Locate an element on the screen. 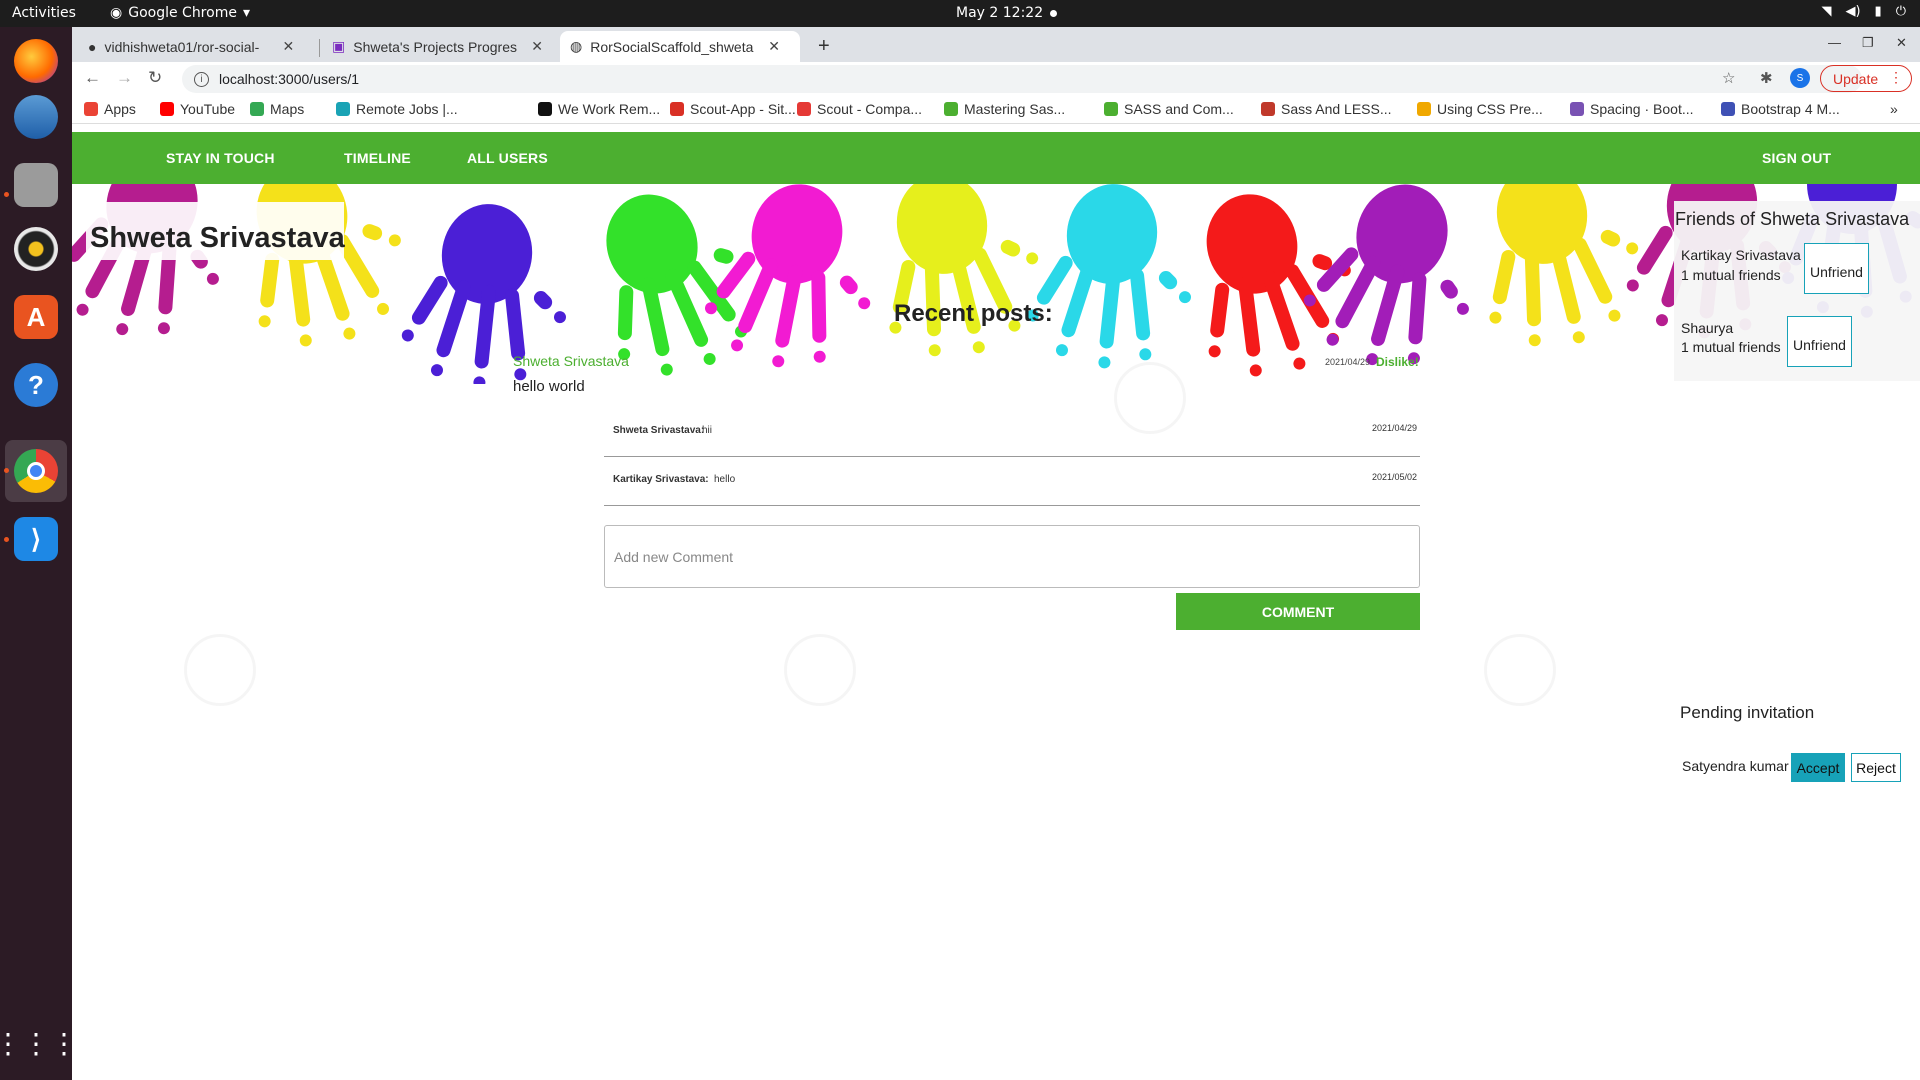 Image resolution: width=1920 pixels, height=1080 pixels. rhythmbox-icon is located at coordinates (36, 249).